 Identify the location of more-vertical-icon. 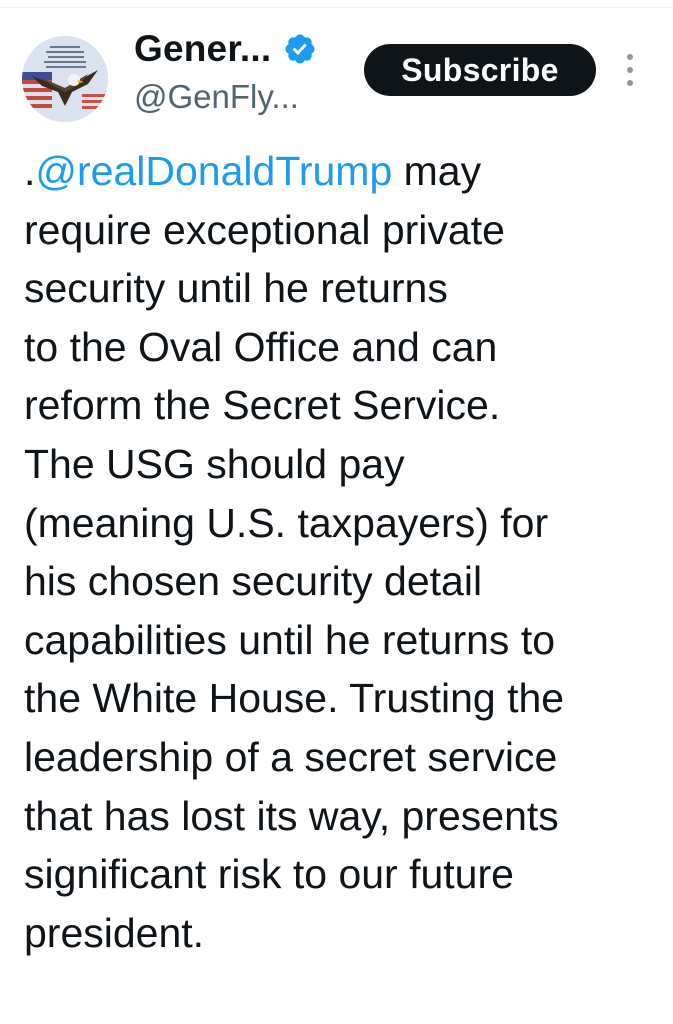
(630, 70).